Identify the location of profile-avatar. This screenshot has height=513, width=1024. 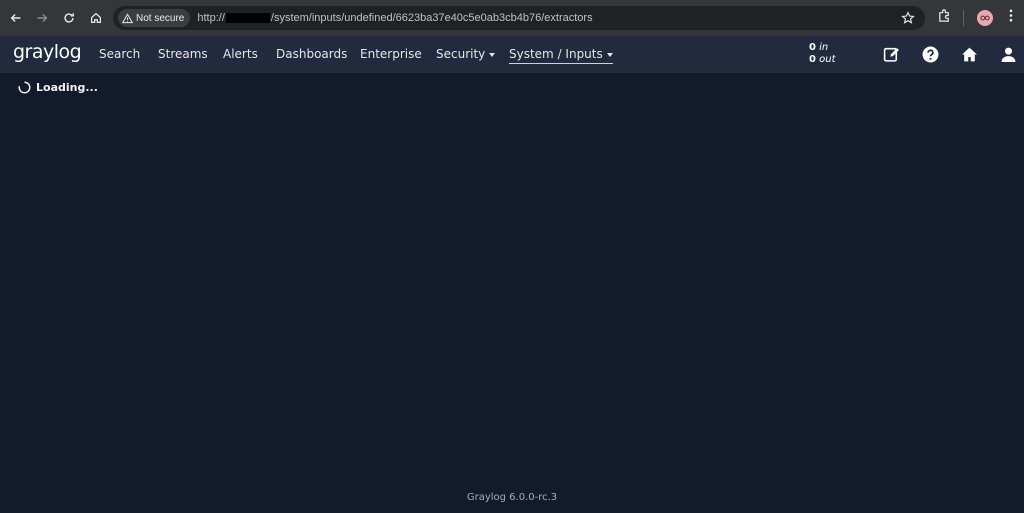
(985, 18).